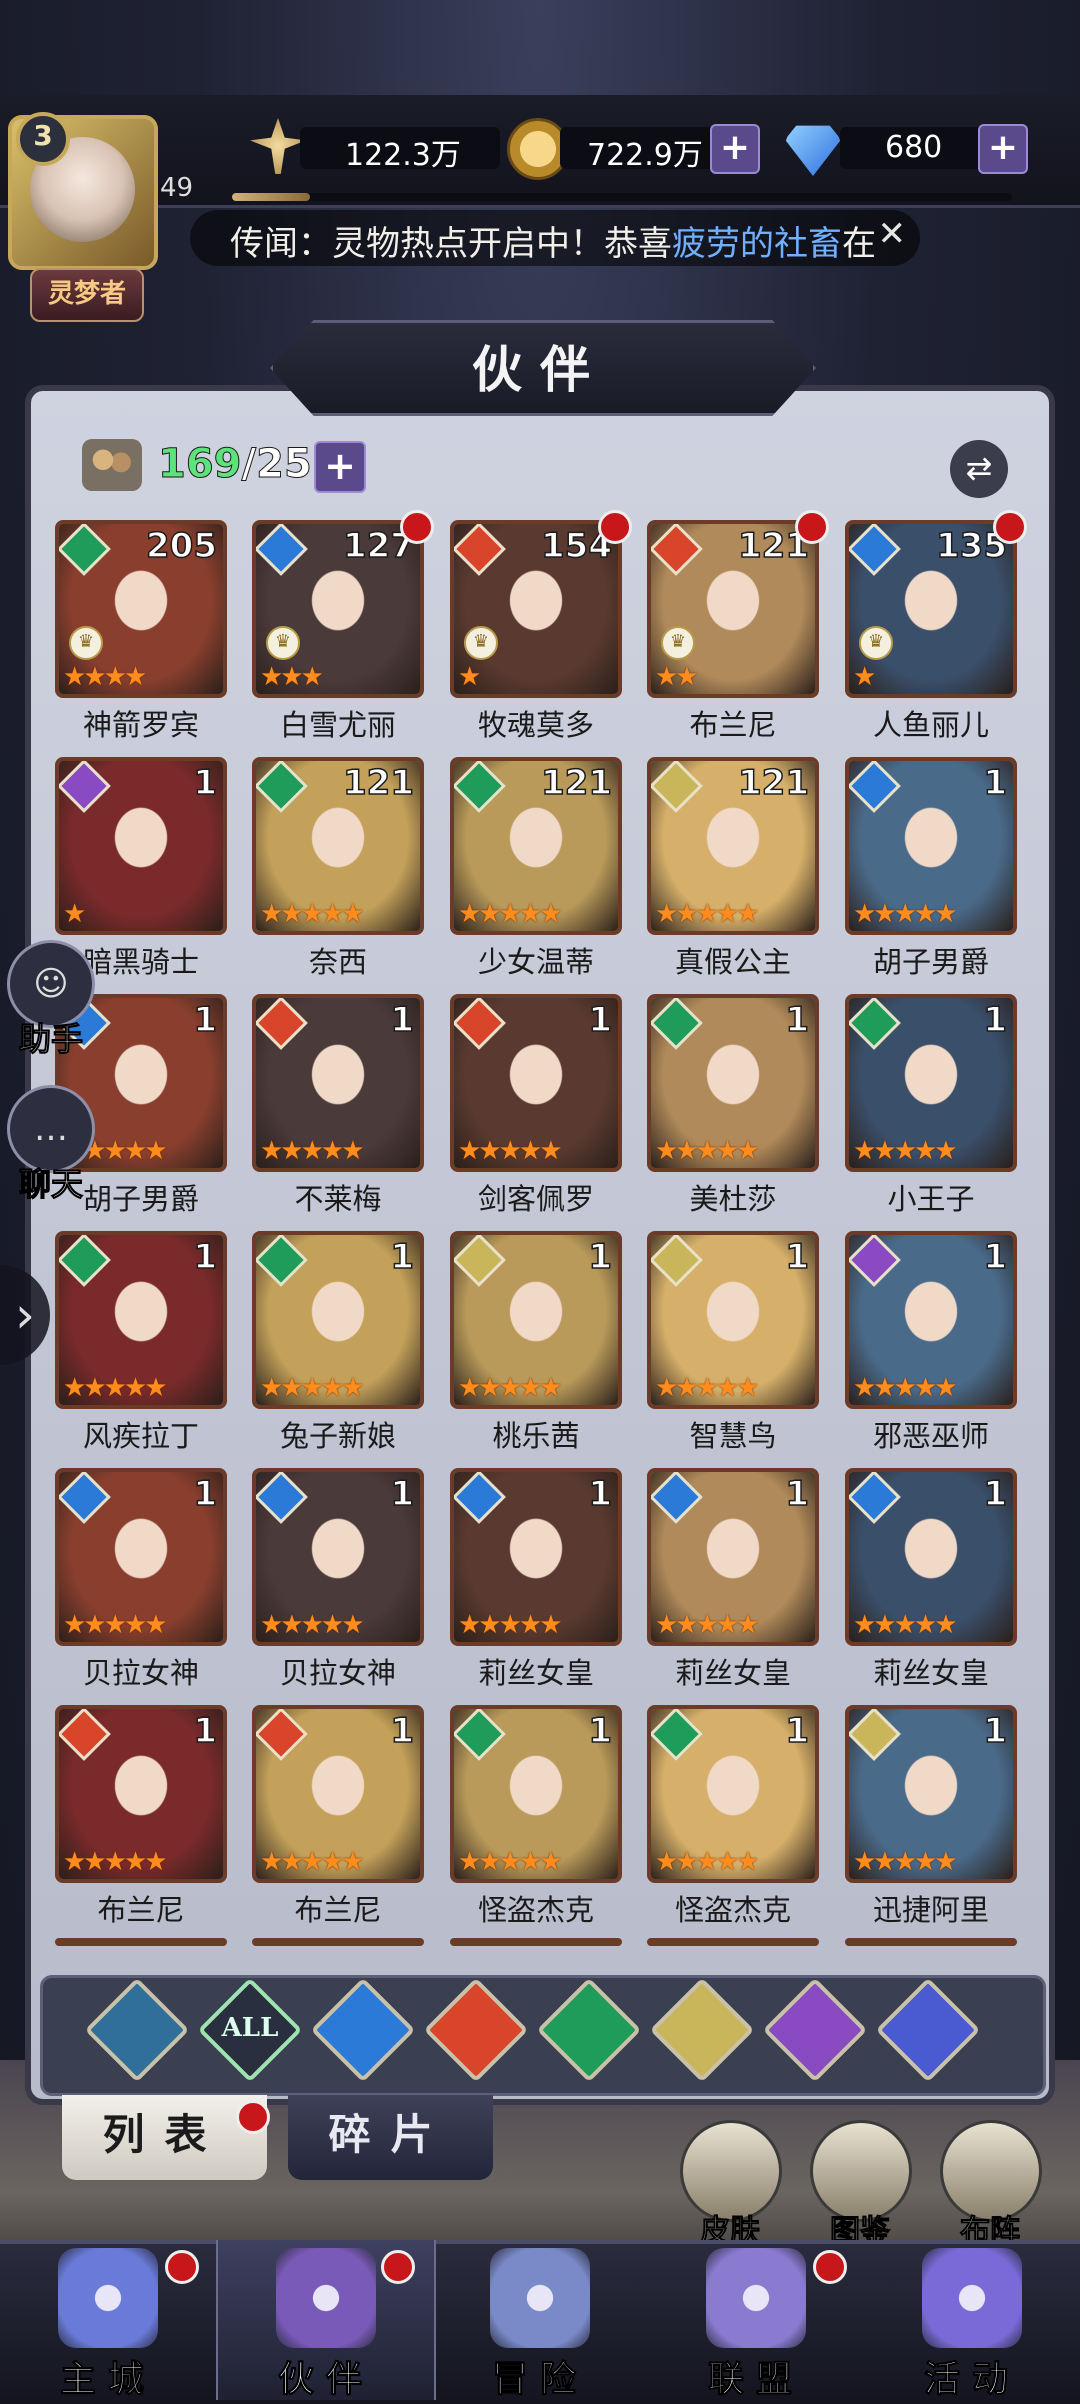 The width and height of the screenshot is (1080, 2404). Describe the element at coordinates (338, 609) in the screenshot. I see `partner-card: 127 ♛ ★★★` at that location.